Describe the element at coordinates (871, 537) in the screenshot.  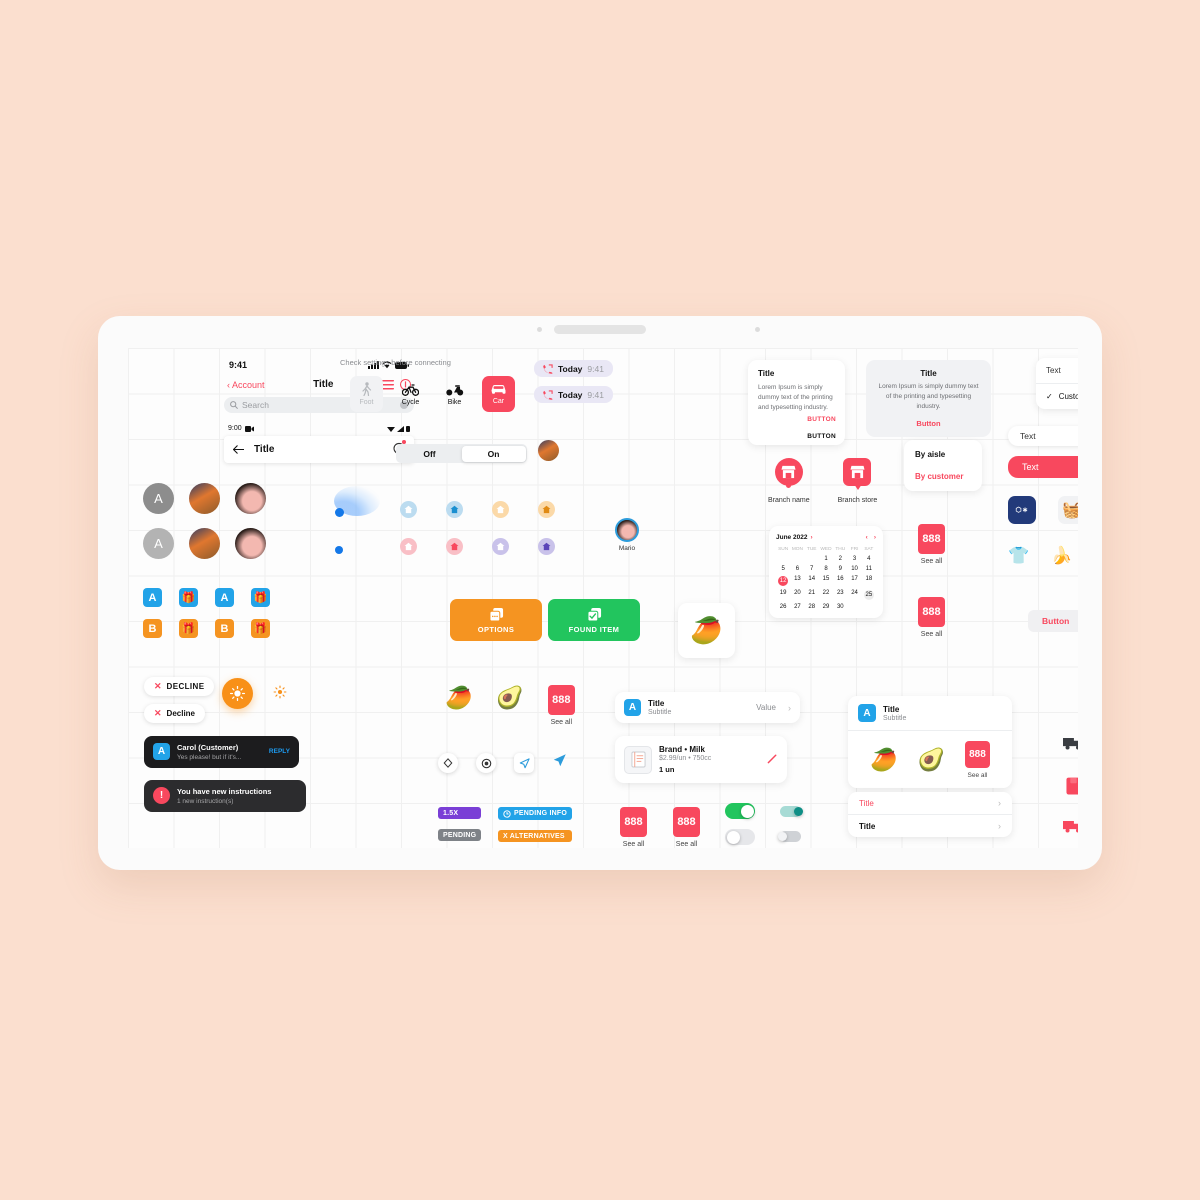
I see `calendar-nav: ‹ ›` at that location.